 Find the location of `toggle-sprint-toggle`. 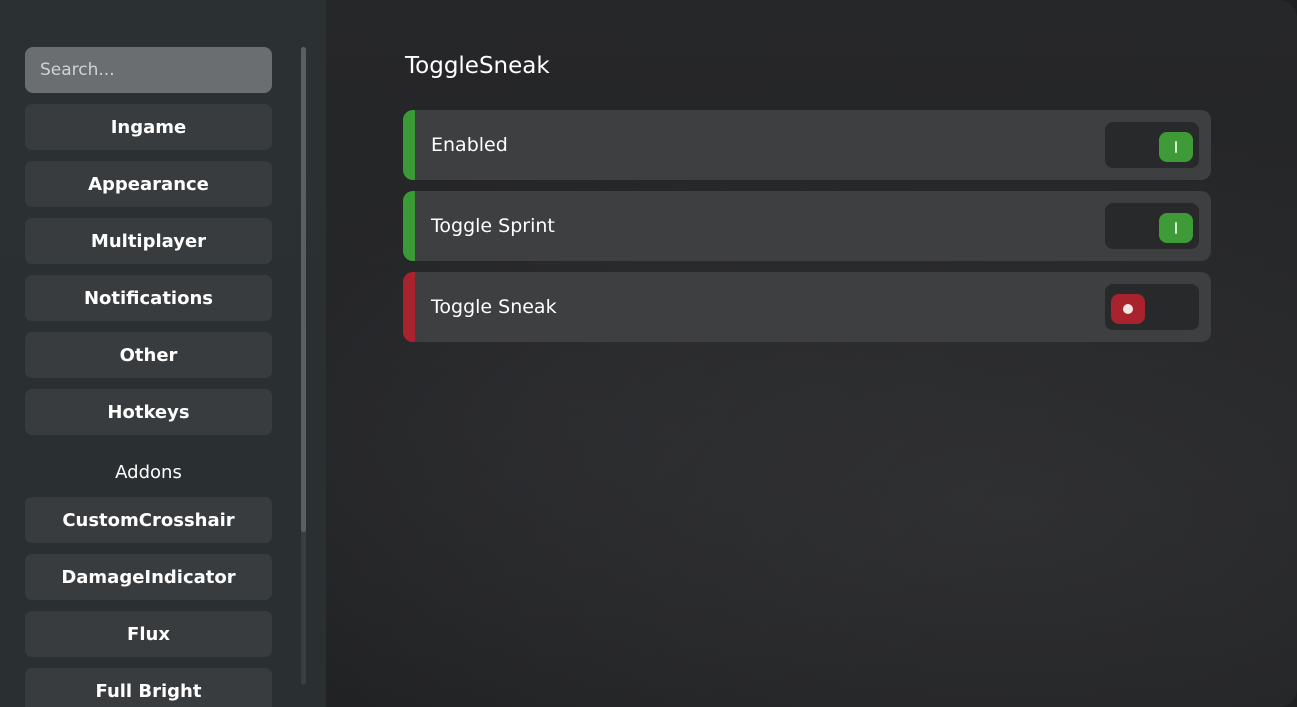

toggle-sprint-toggle is located at coordinates (1152, 226).